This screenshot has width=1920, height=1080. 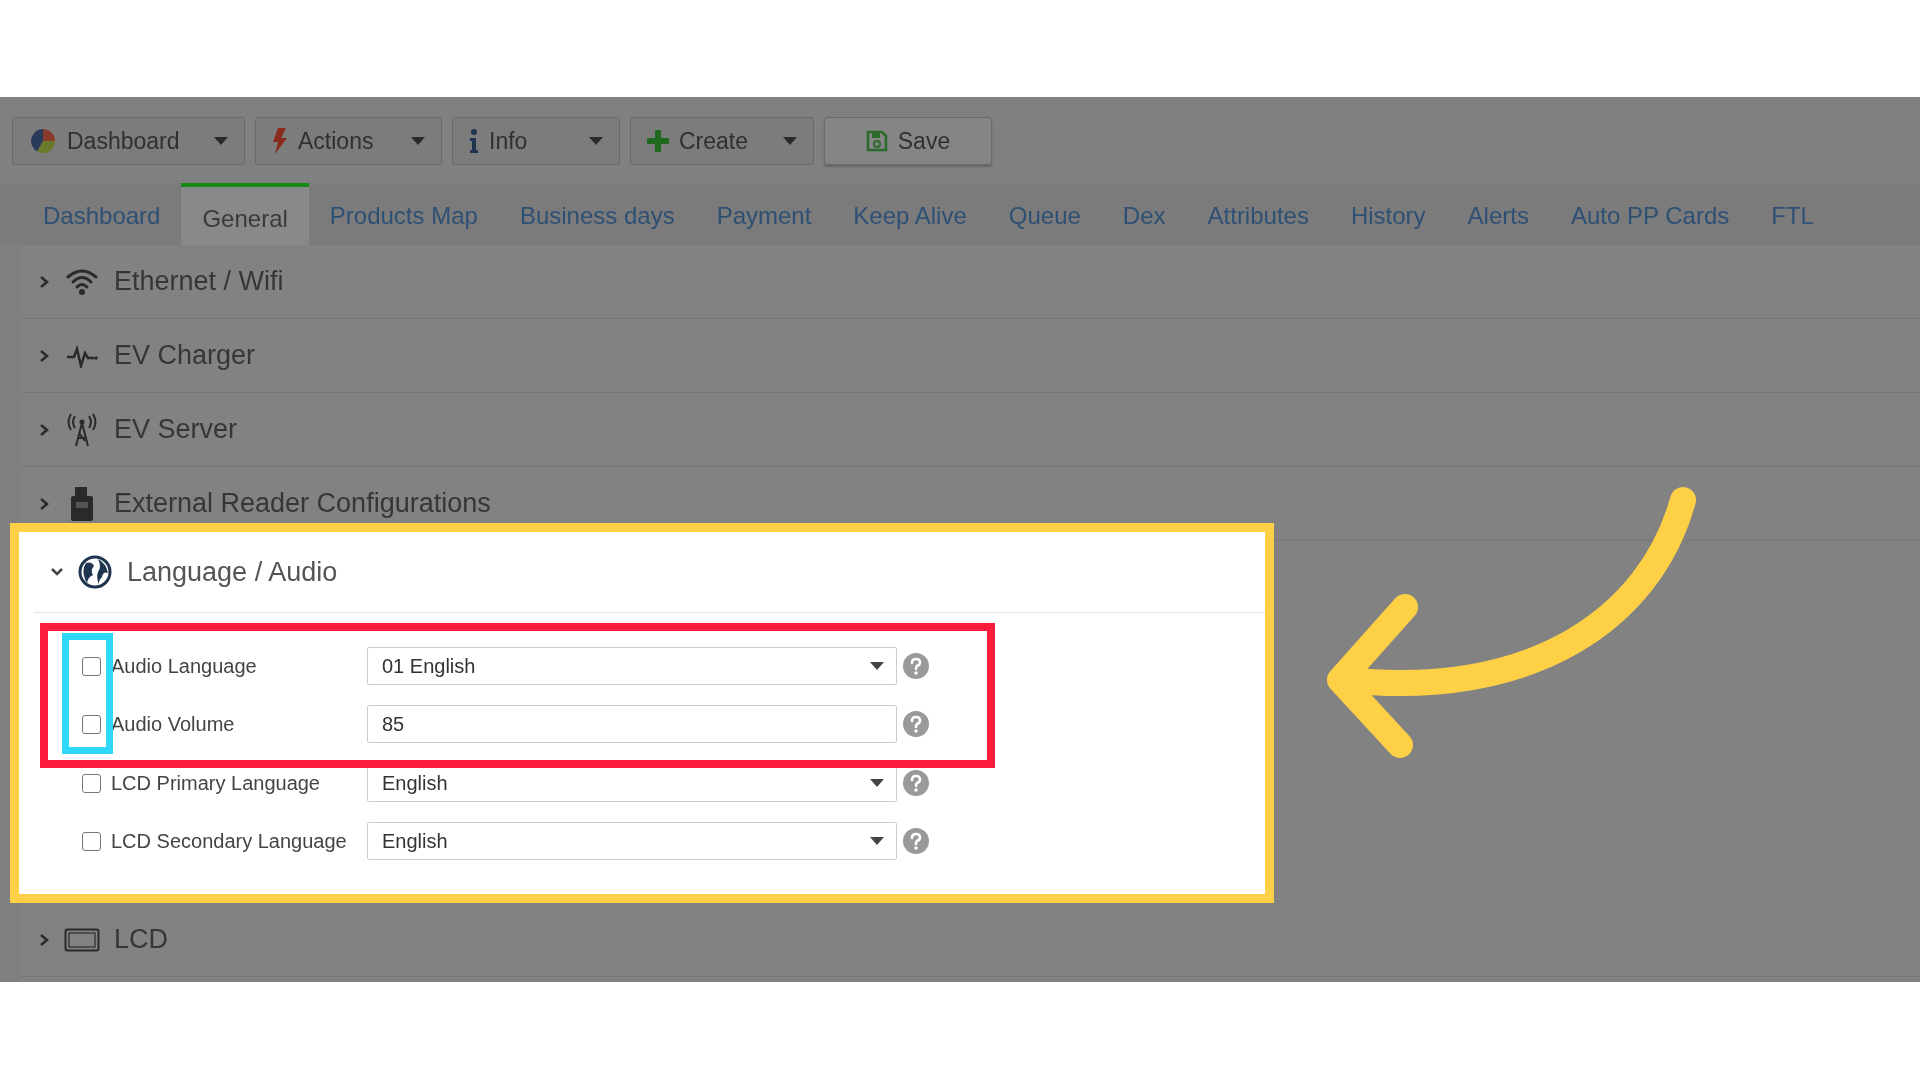 I want to click on menu-button: Create, so click(x=722, y=141).